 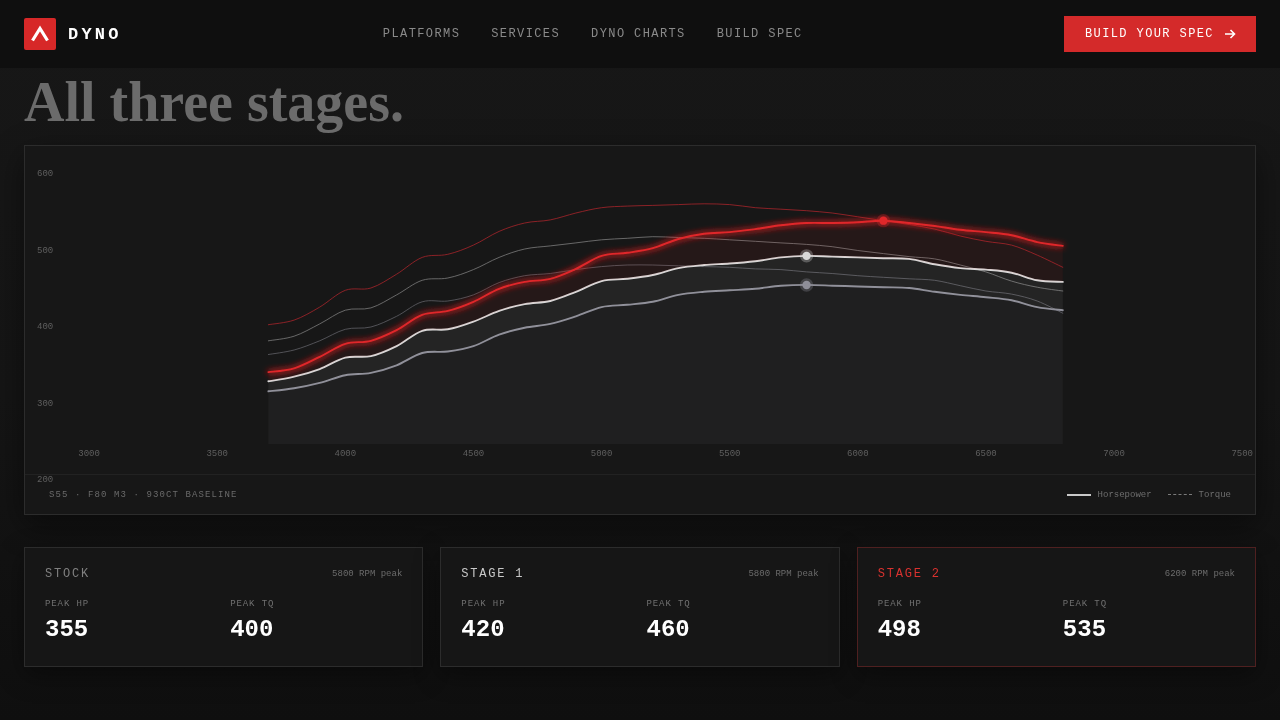 What do you see at coordinates (909, 574) in the screenshot?
I see `stage-title: STAGE 2` at bounding box center [909, 574].